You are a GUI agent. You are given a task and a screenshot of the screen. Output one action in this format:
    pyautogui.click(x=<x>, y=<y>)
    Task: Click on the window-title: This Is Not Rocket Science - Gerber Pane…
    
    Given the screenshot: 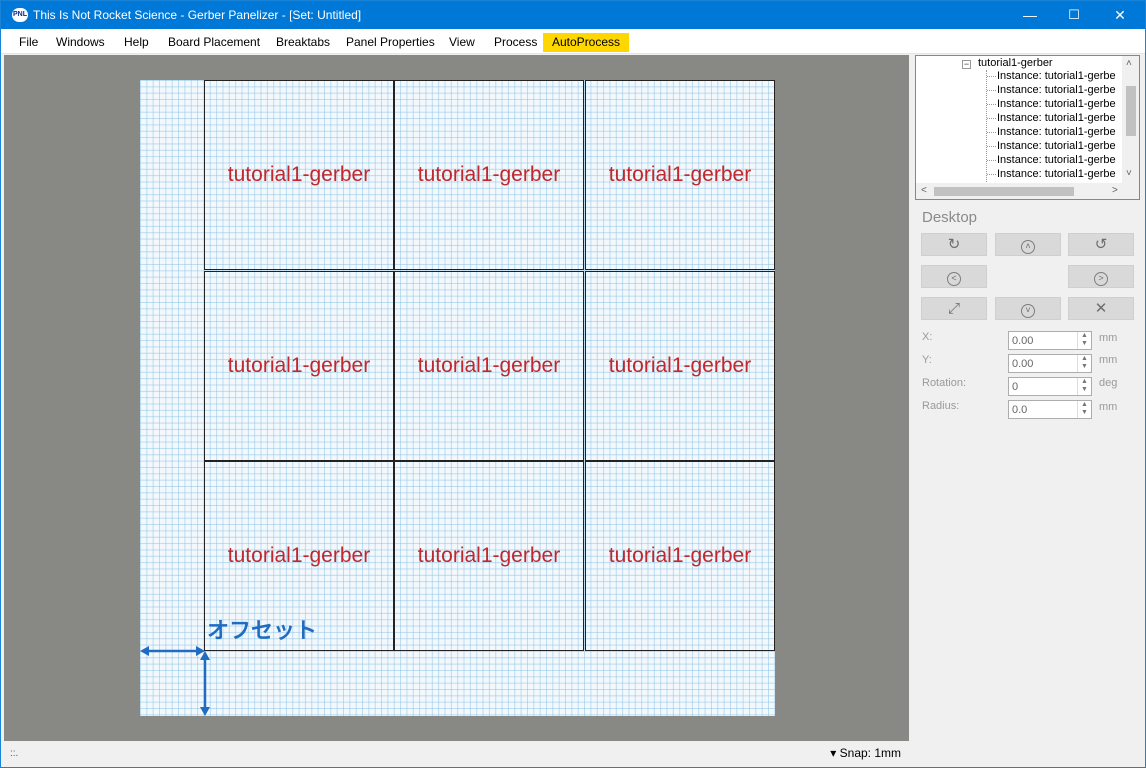 What is the action you would take?
    pyautogui.click(x=197, y=15)
    